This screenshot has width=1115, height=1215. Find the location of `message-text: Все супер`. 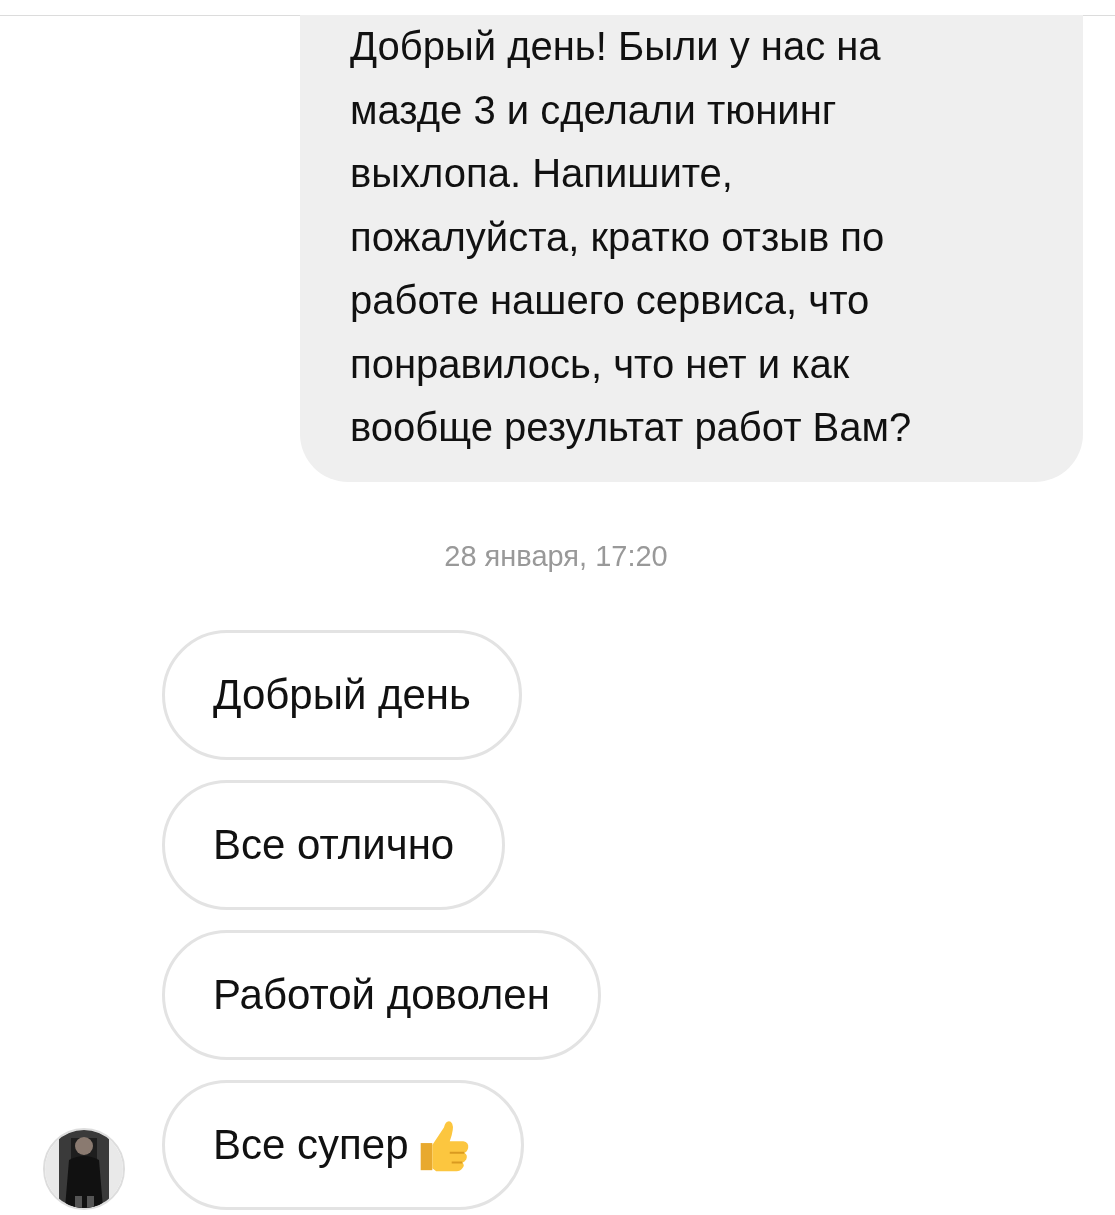

message-text: Все супер is located at coordinates (311, 1144).